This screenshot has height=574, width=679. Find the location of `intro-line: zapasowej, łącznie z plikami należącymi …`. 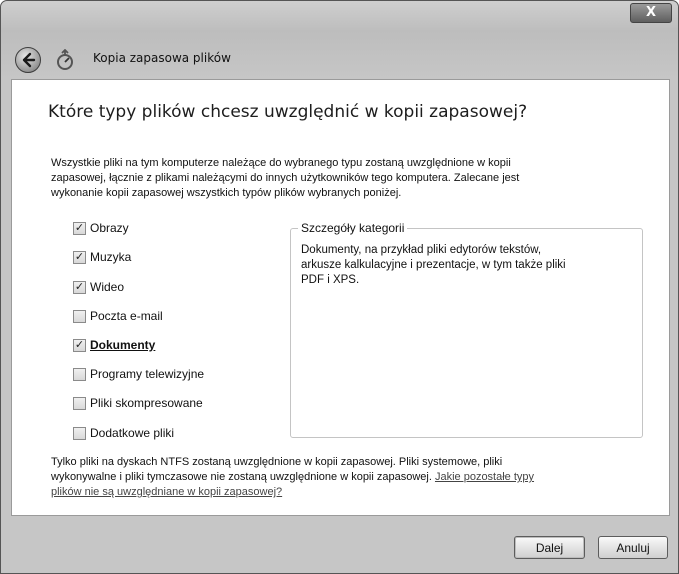

intro-line: zapasowej, łącznie z plikami należącymi … is located at coordinates (285, 178).